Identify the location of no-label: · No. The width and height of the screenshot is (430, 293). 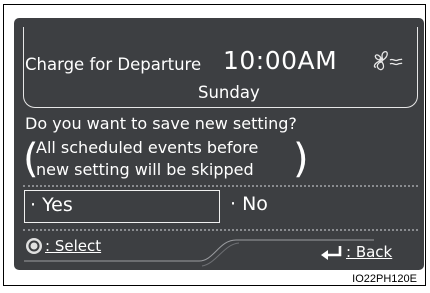
(249, 204).